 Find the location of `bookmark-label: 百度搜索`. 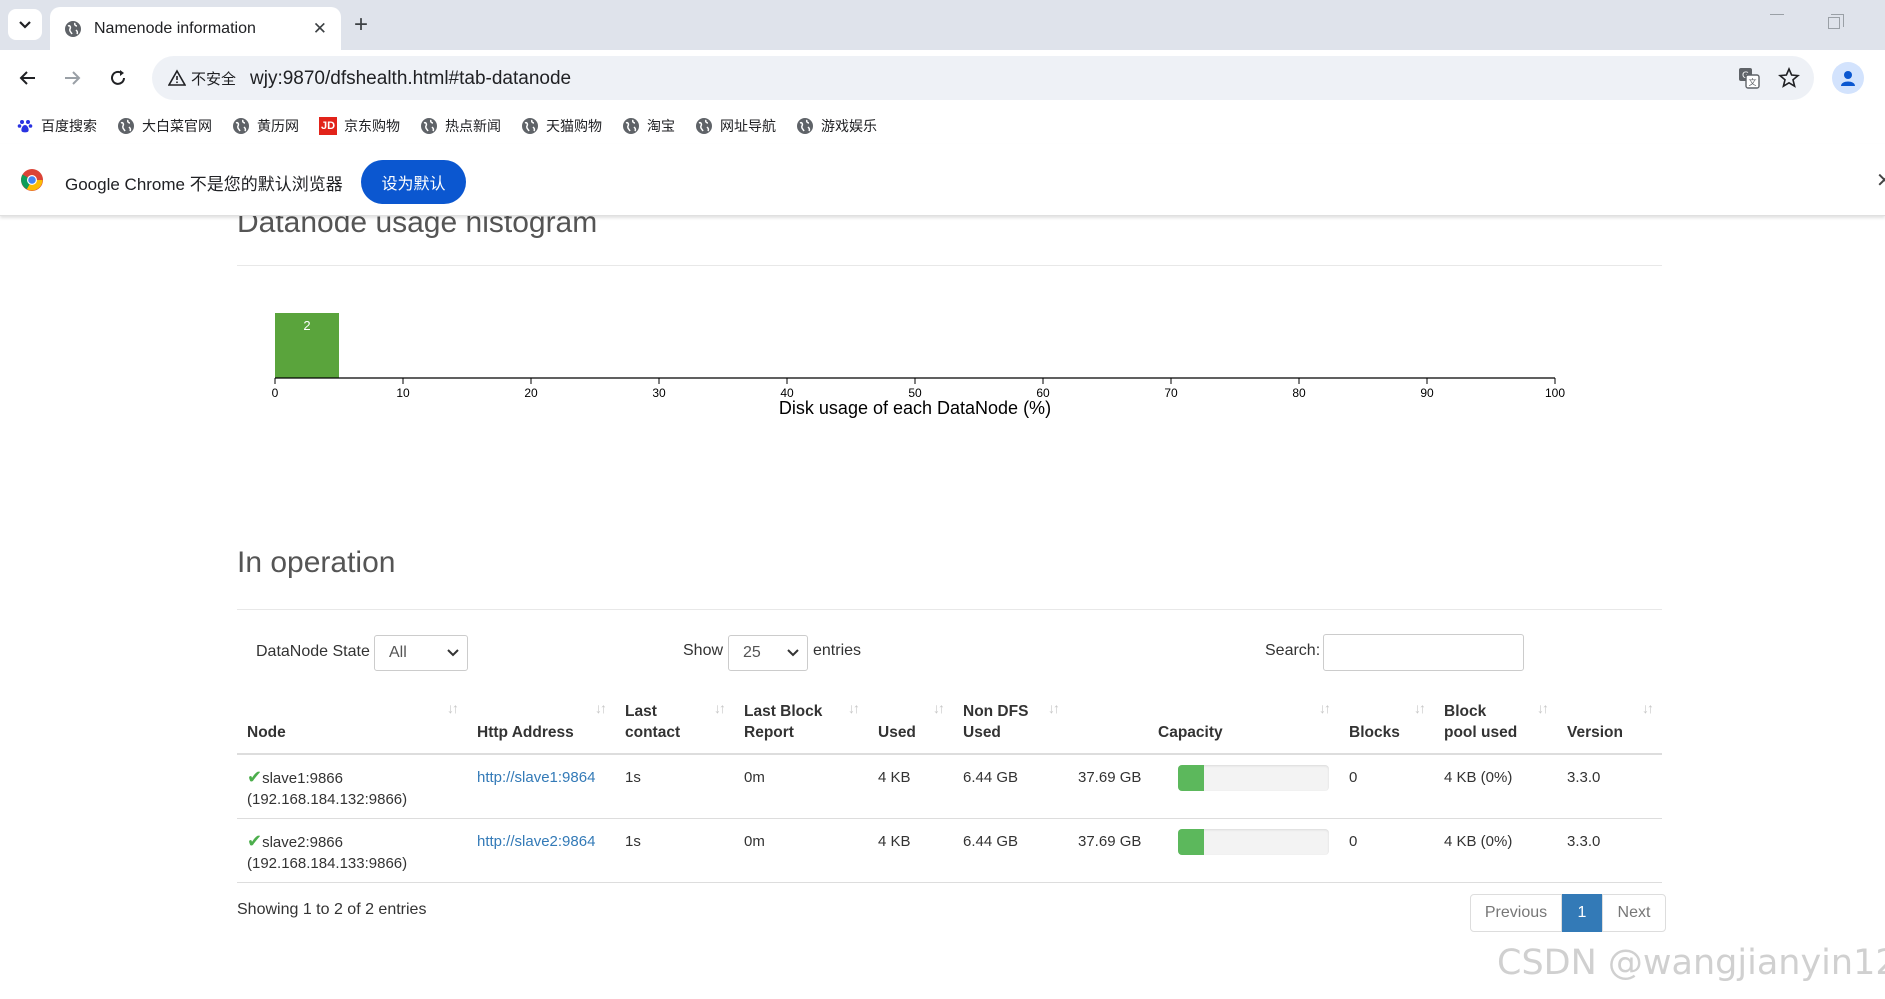

bookmark-label: 百度搜索 is located at coordinates (69, 126).